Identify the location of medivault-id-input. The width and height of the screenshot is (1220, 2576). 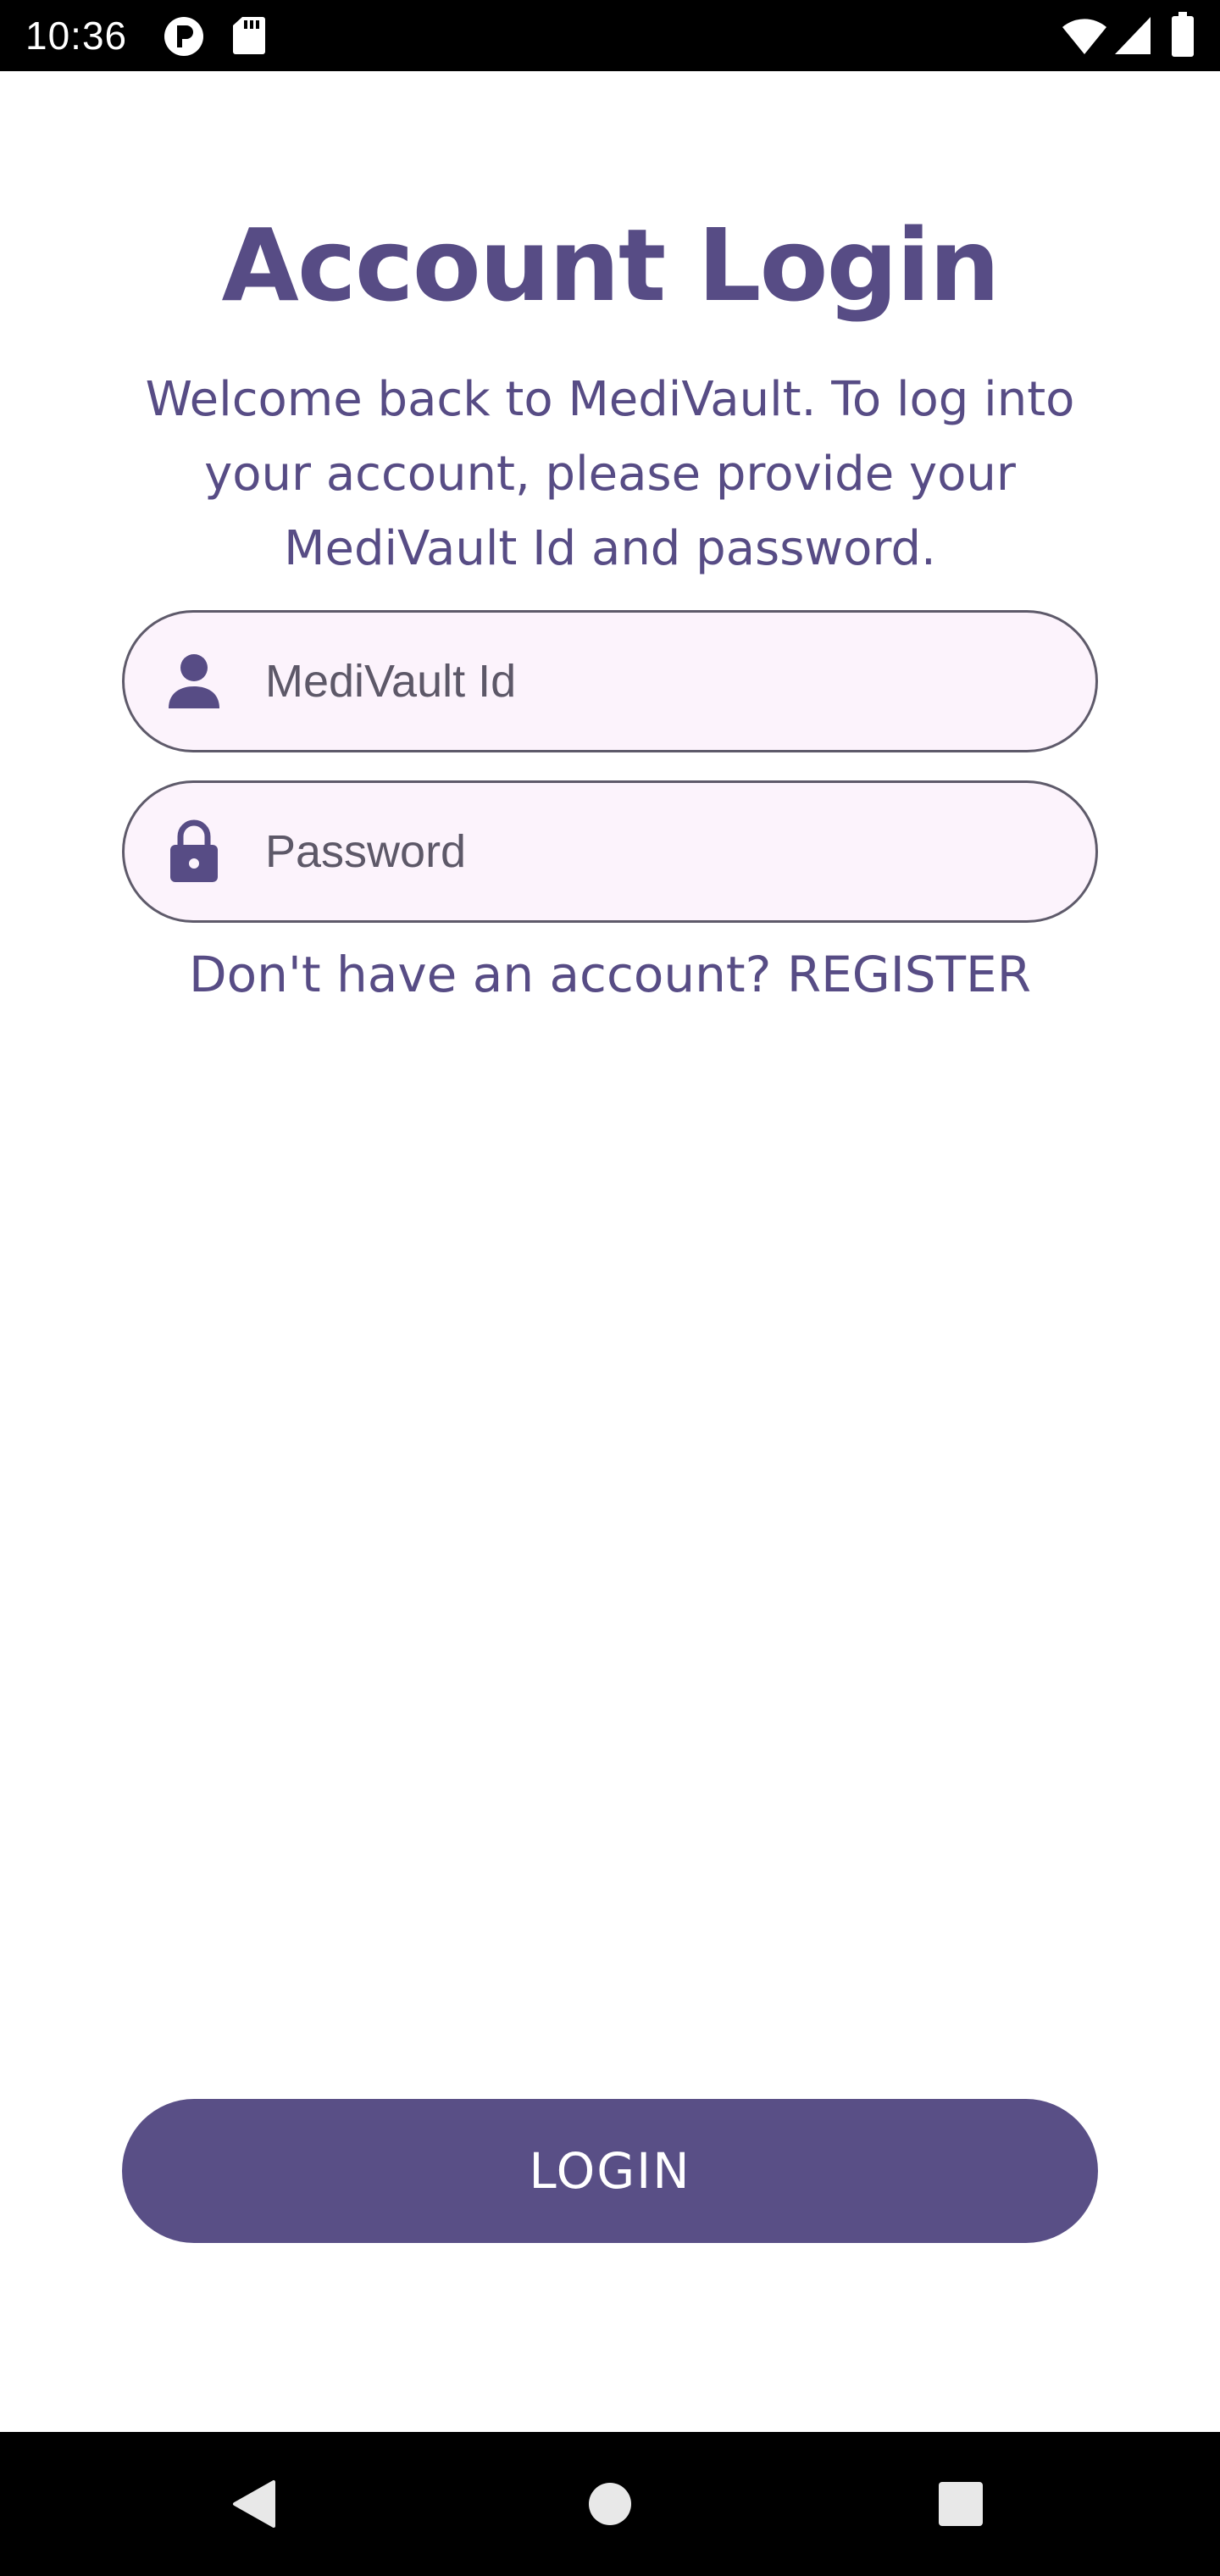
(667, 681).